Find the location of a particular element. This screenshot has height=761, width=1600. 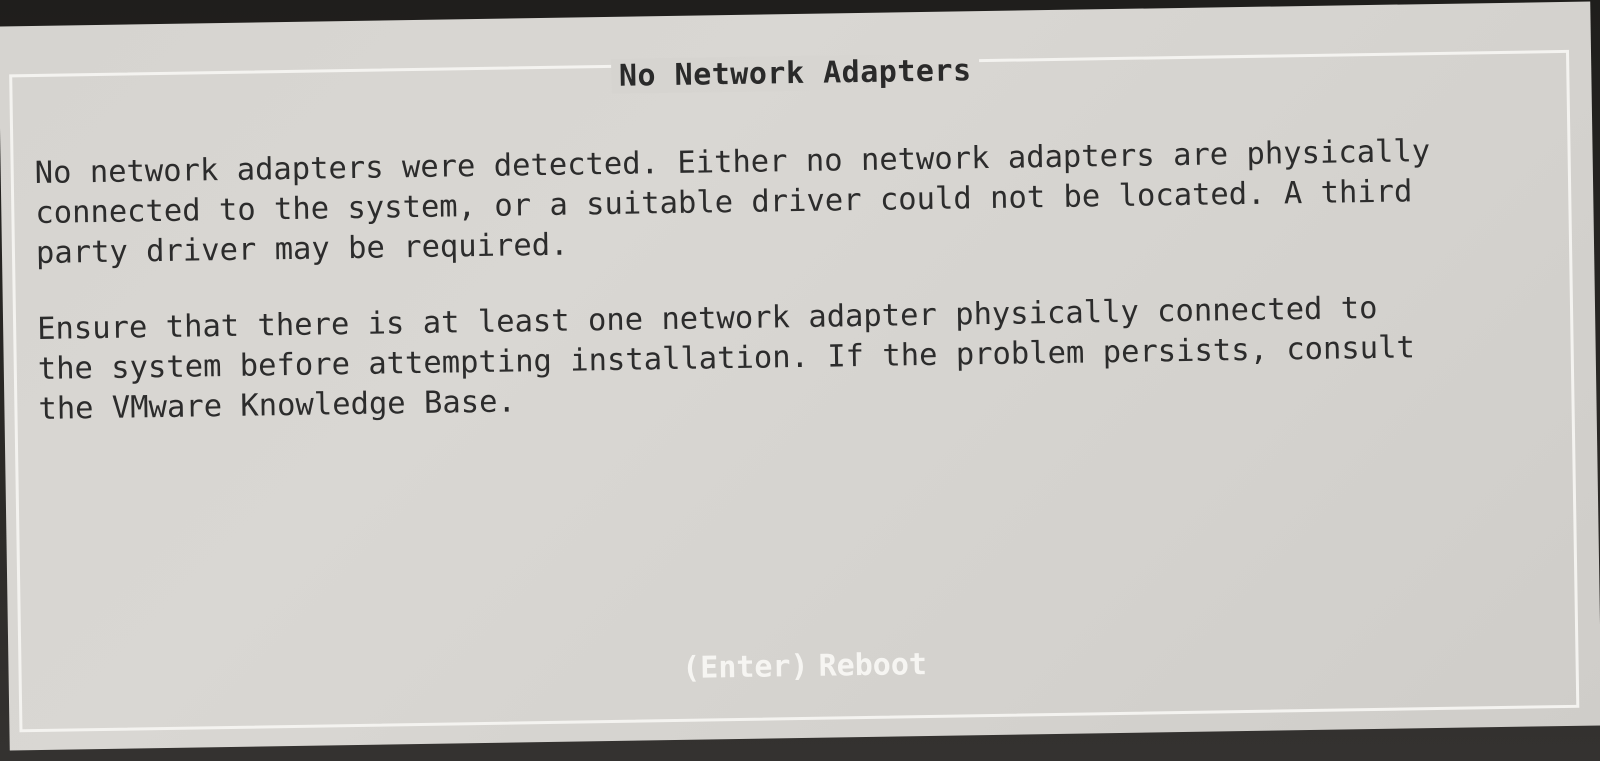

enter-key-hint: (Enter) is located at coordinates (745, 667).